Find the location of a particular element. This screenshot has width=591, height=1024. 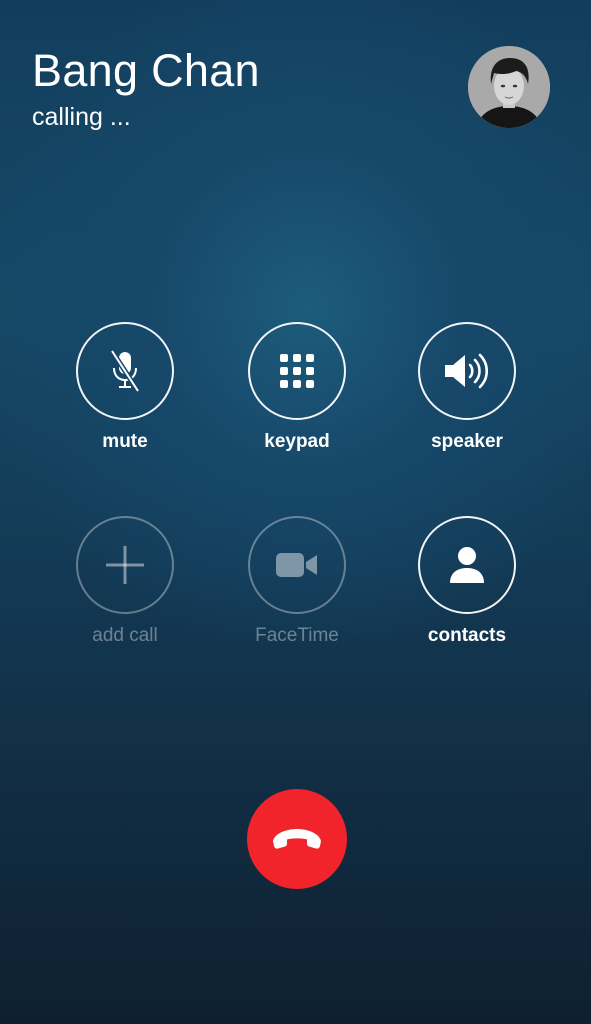

end-call-button is located at coordinates (297, 839).